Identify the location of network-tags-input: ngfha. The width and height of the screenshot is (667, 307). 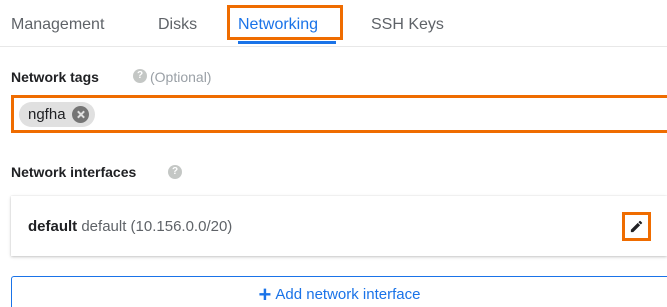
(339, 114).